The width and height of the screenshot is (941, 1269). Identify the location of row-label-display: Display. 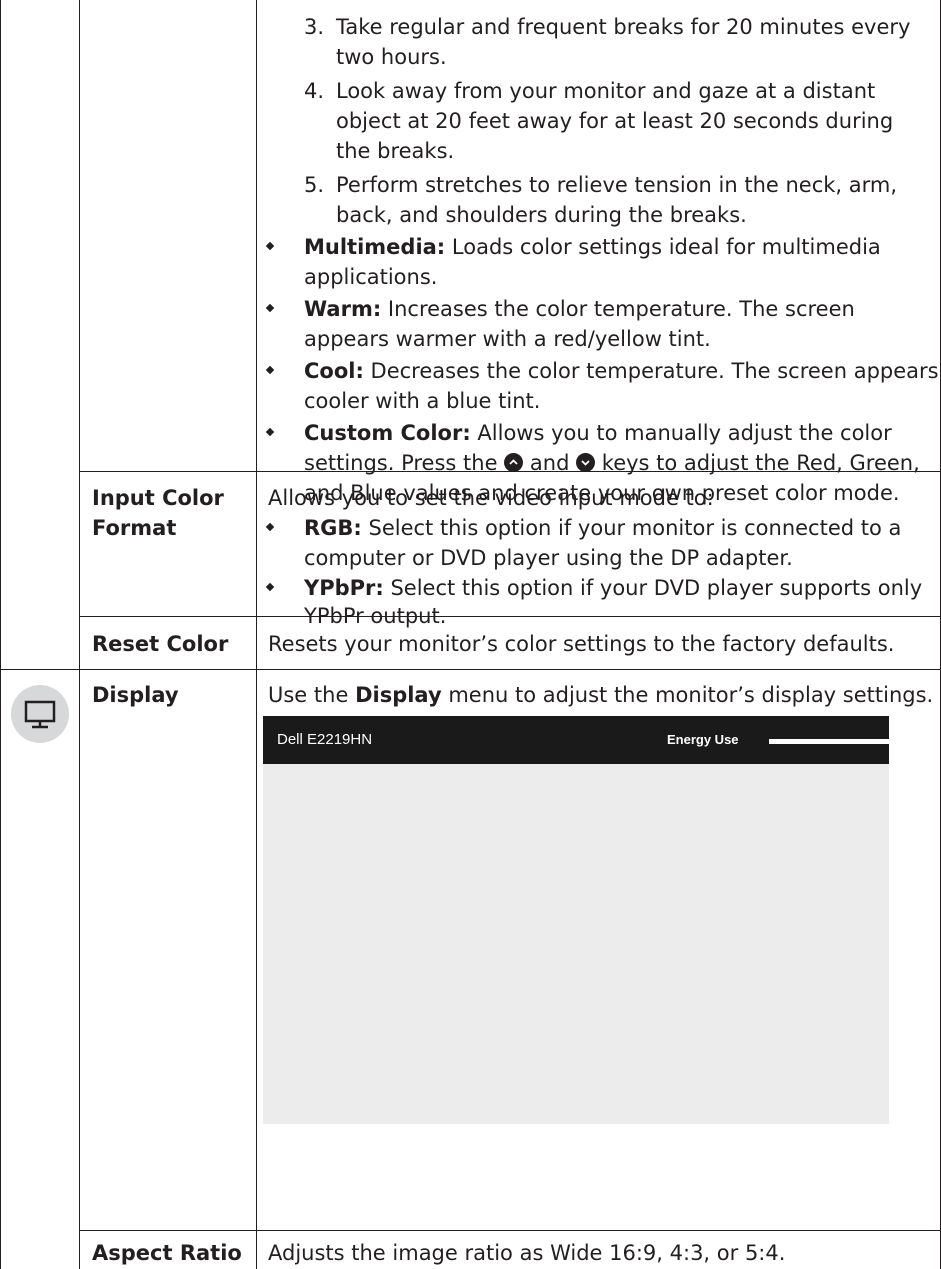
(135, 695).